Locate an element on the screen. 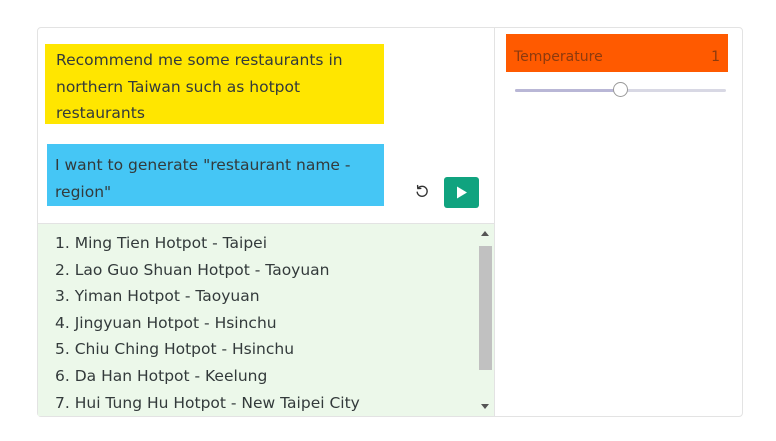 The height and width of the screenshot is (441, 776). list-item: 3. Yiman Hotpot - Taoyuan is located at coordinates (157, 296).